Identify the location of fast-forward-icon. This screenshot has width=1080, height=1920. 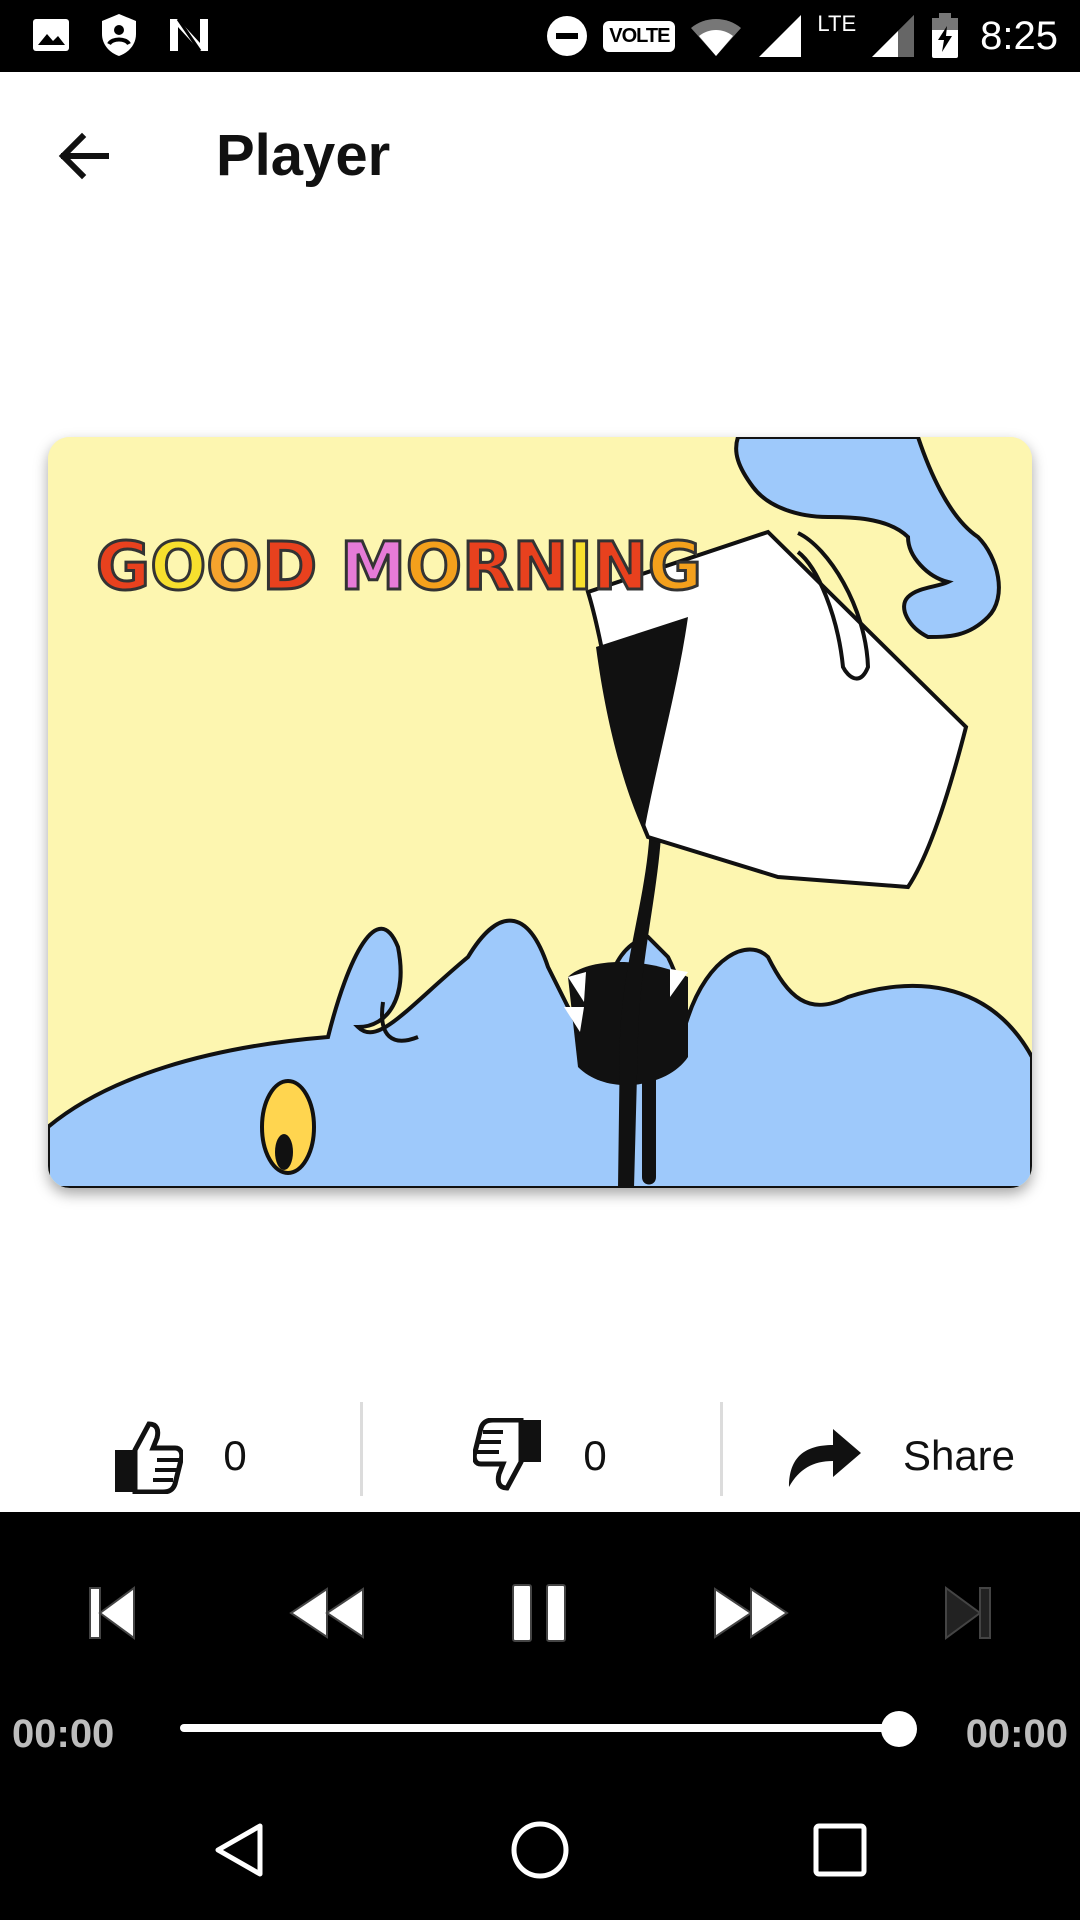
(751, 1613).